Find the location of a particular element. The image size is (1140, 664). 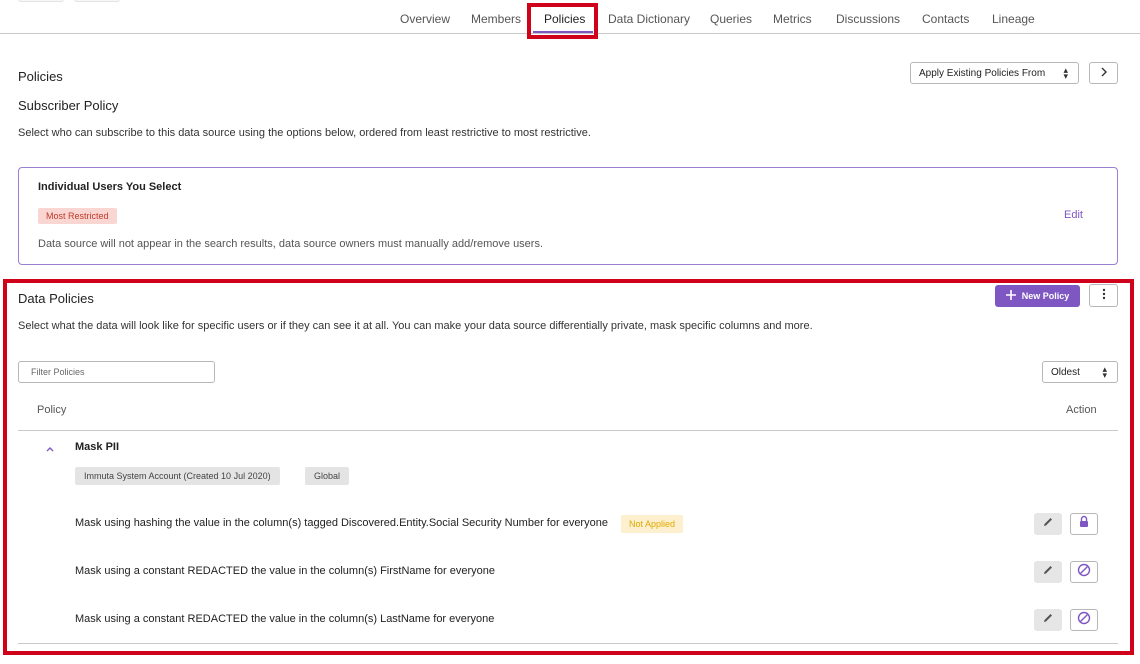

sort-select: Oldest ▴ ▾ is located at coordinates (1080, 372).